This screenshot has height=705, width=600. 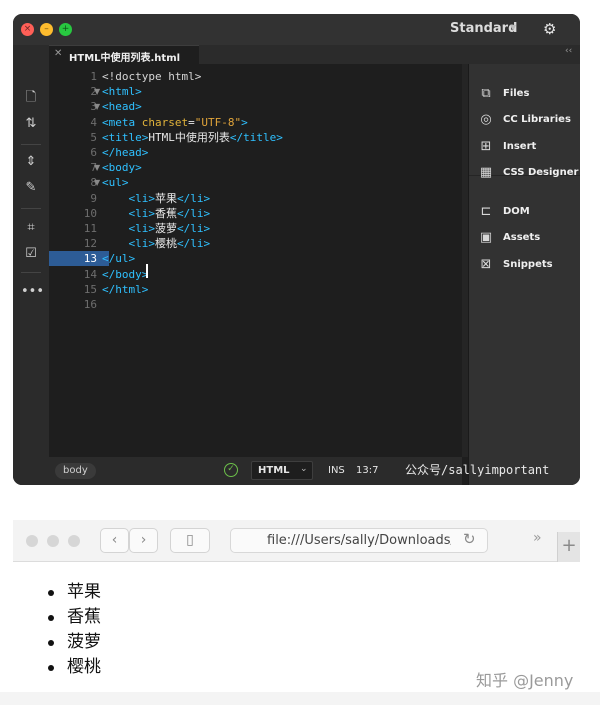 What do you see at coordinates (79, 76) in the screenshot?
I see `line-number: 1` at bounding box center [79, 76].